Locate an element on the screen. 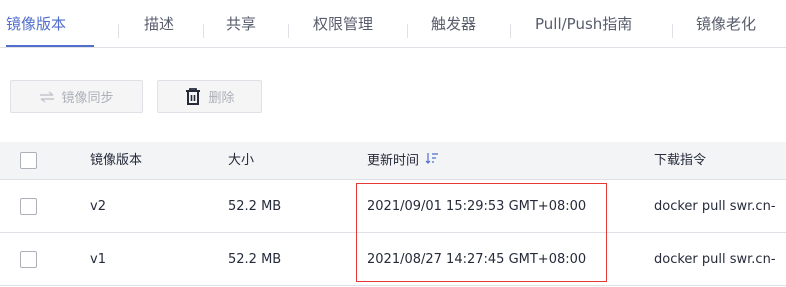  tab-image-versions: 镜像版本 is located at coordinates (36, 24).